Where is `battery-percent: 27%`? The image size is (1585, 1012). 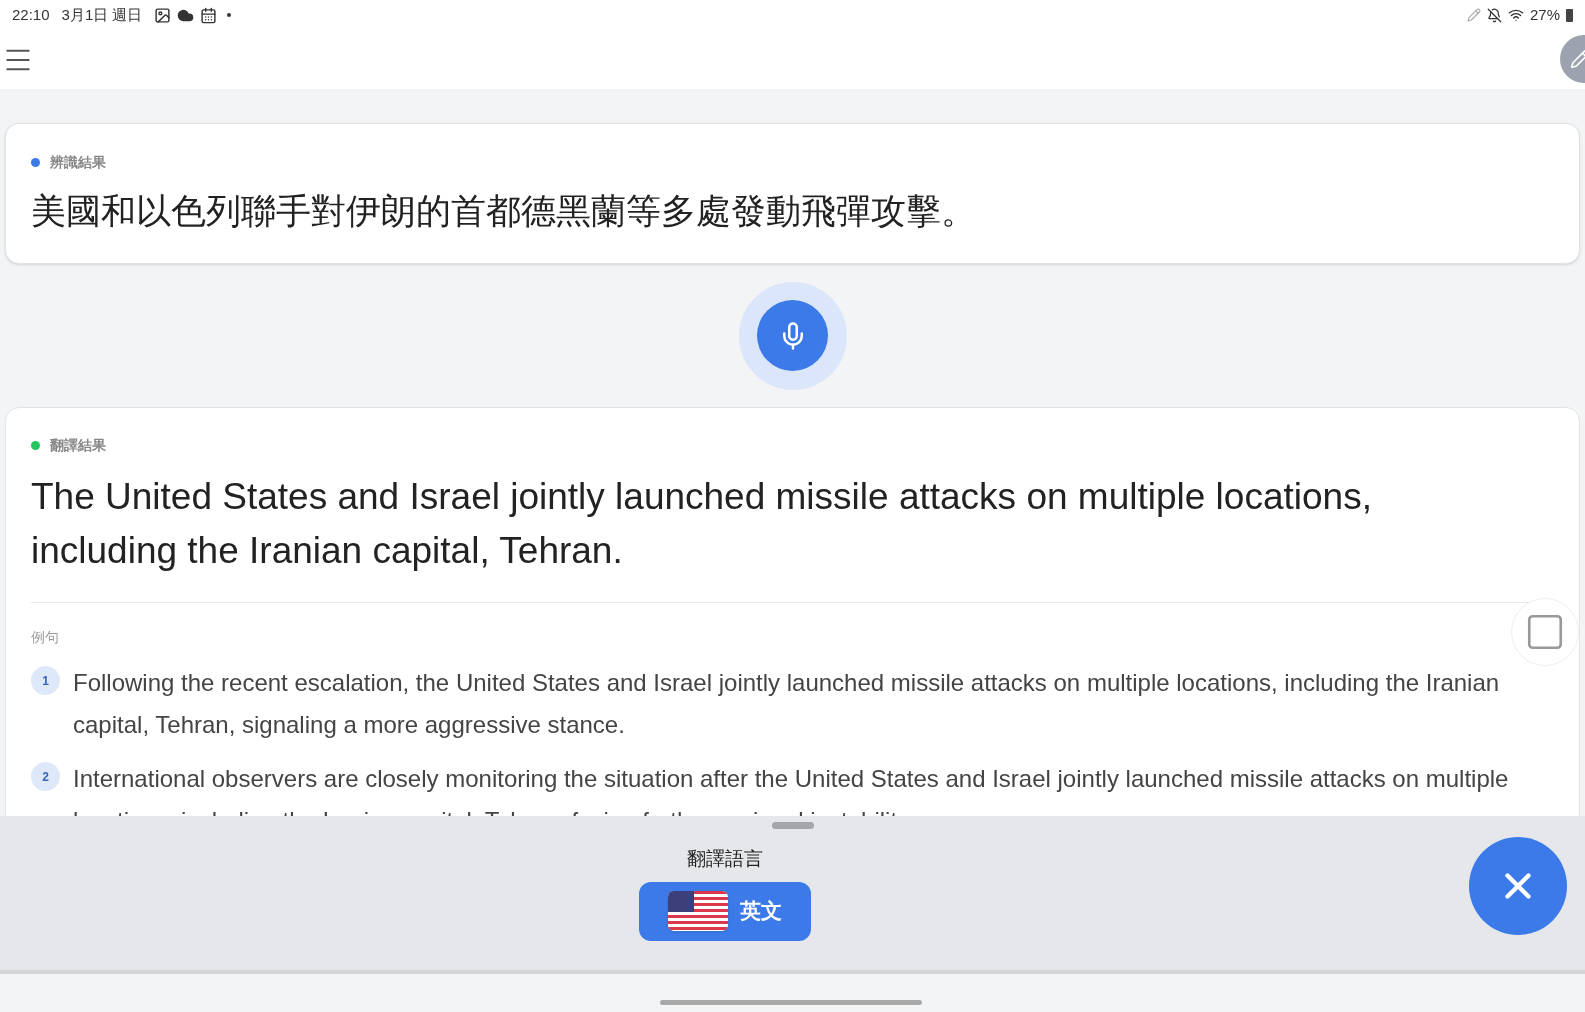
battery-percent: 27% is located at coordinates (1544, 14).